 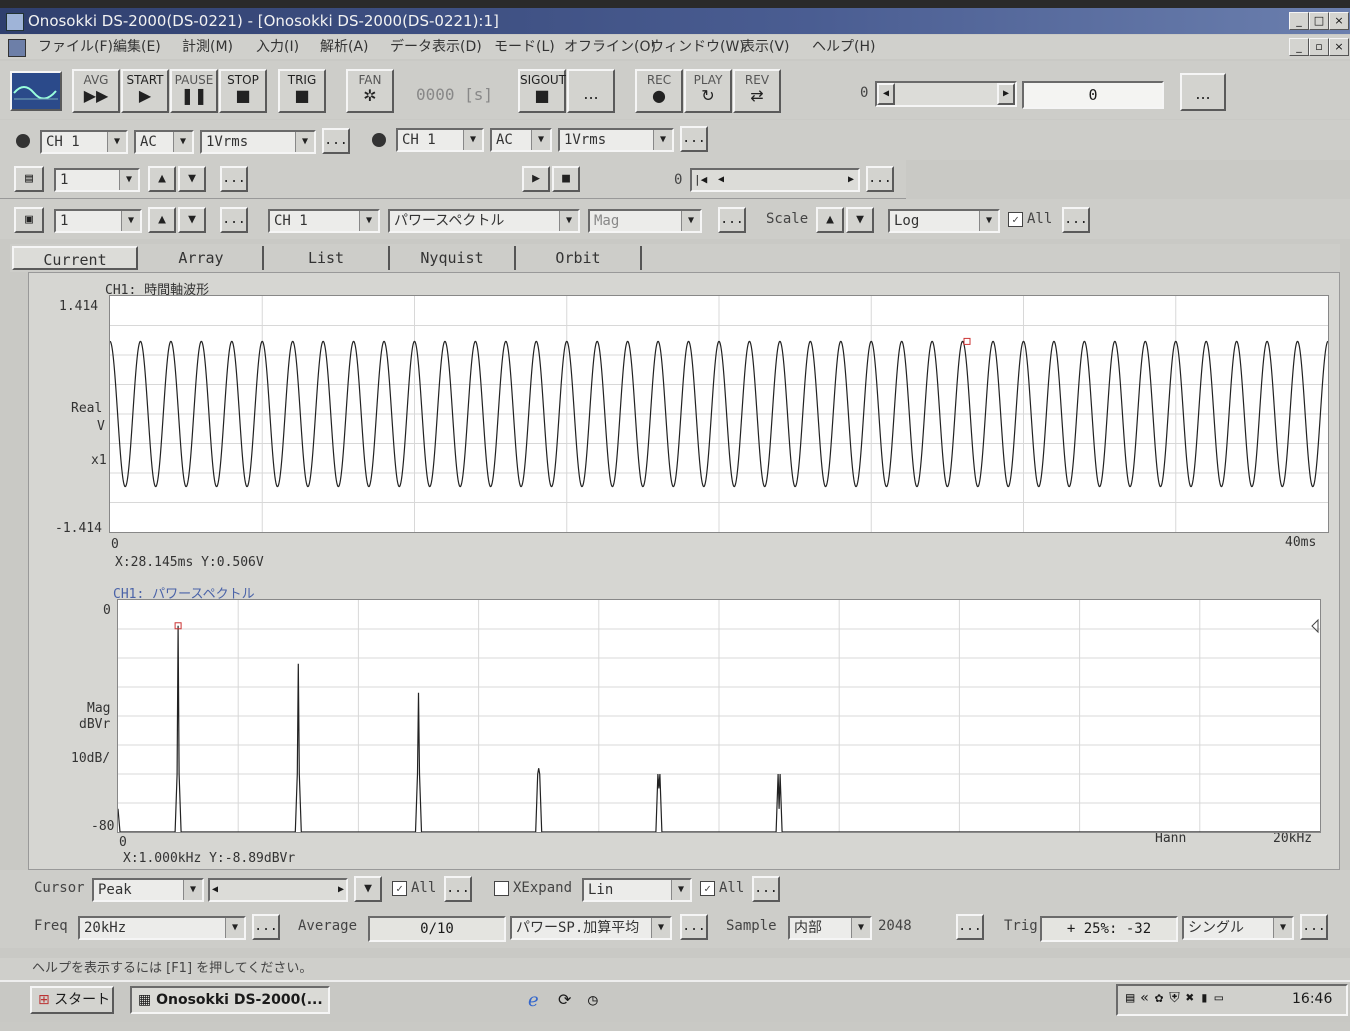 What do you see at coordinates (368, 889) in the screenshot?
I see `cursor-down-button: ▼` at bounding box center [368, 889].